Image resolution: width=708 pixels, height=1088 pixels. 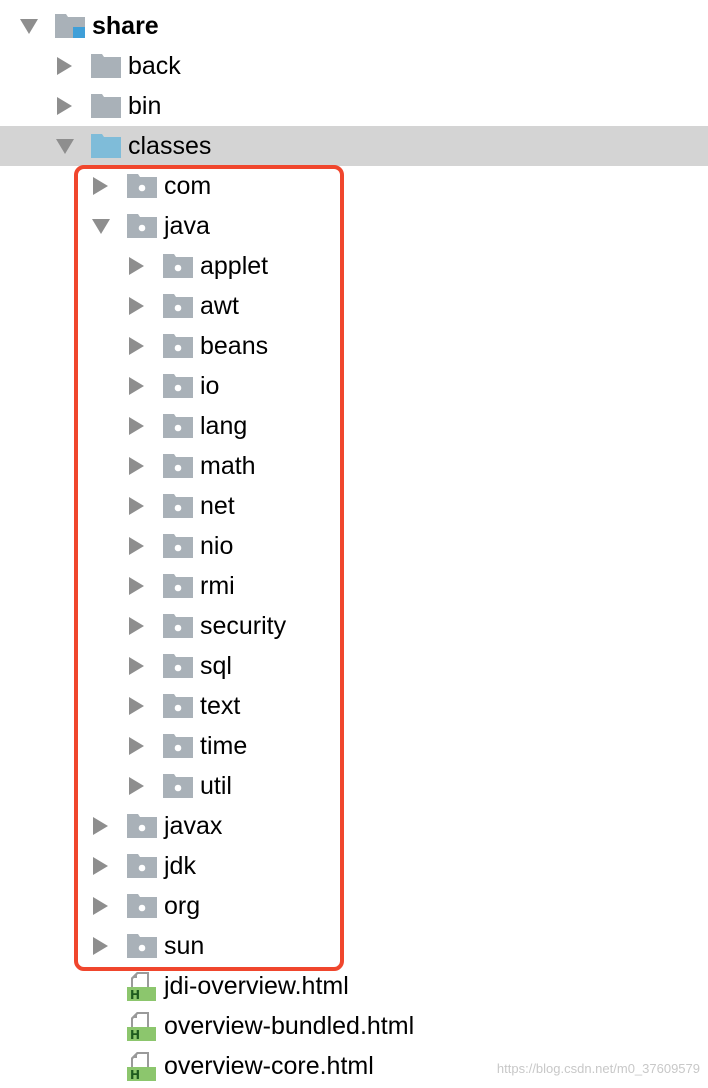 I want to click on source-folder-icon, so click(x=106, y=146).